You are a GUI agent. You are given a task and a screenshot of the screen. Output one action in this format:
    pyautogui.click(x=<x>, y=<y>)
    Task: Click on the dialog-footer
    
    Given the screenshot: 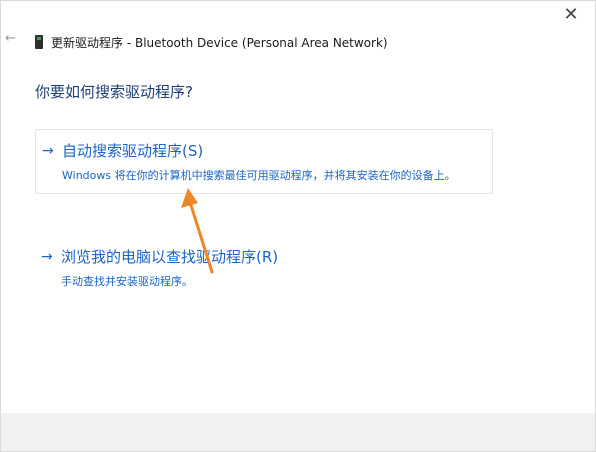 What is the action you would take?
    pyautogui.click(x=298, y=432)
    